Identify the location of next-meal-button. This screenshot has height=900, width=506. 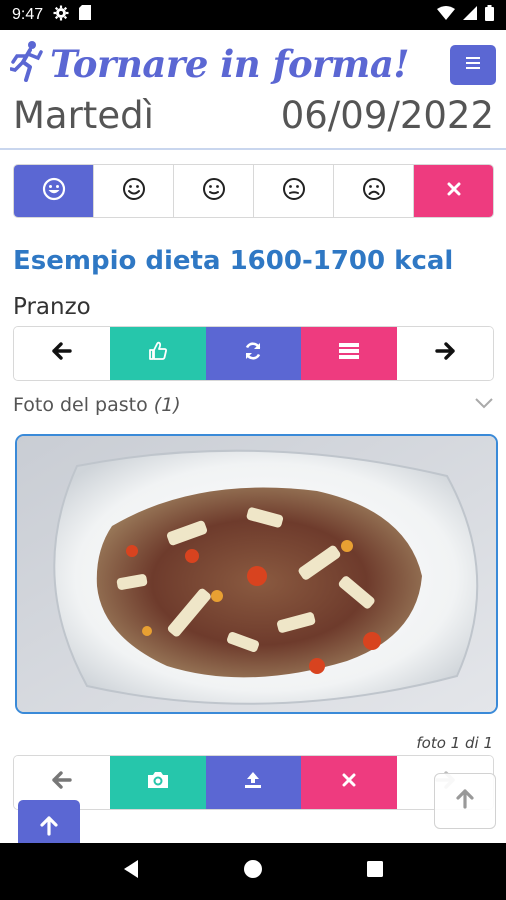
(445, 353).